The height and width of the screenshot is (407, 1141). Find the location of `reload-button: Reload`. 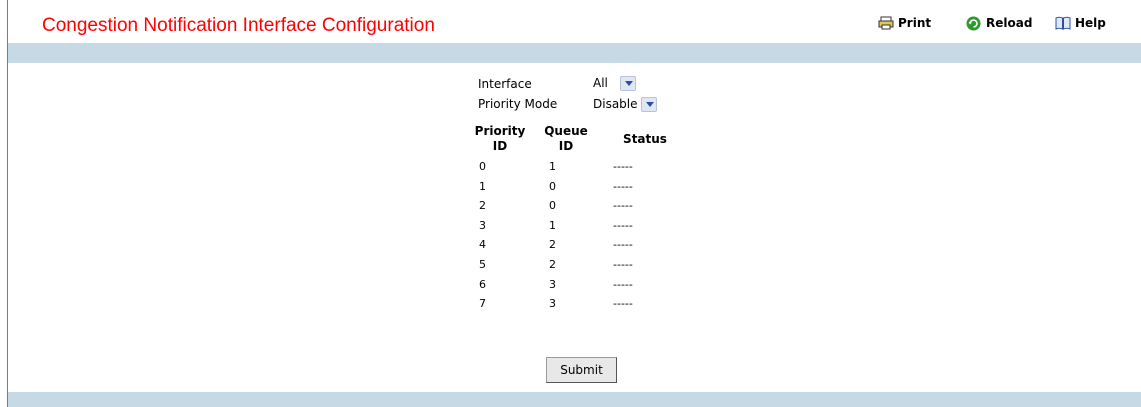

reload-button: Reload is located at coordinates (999, 23).